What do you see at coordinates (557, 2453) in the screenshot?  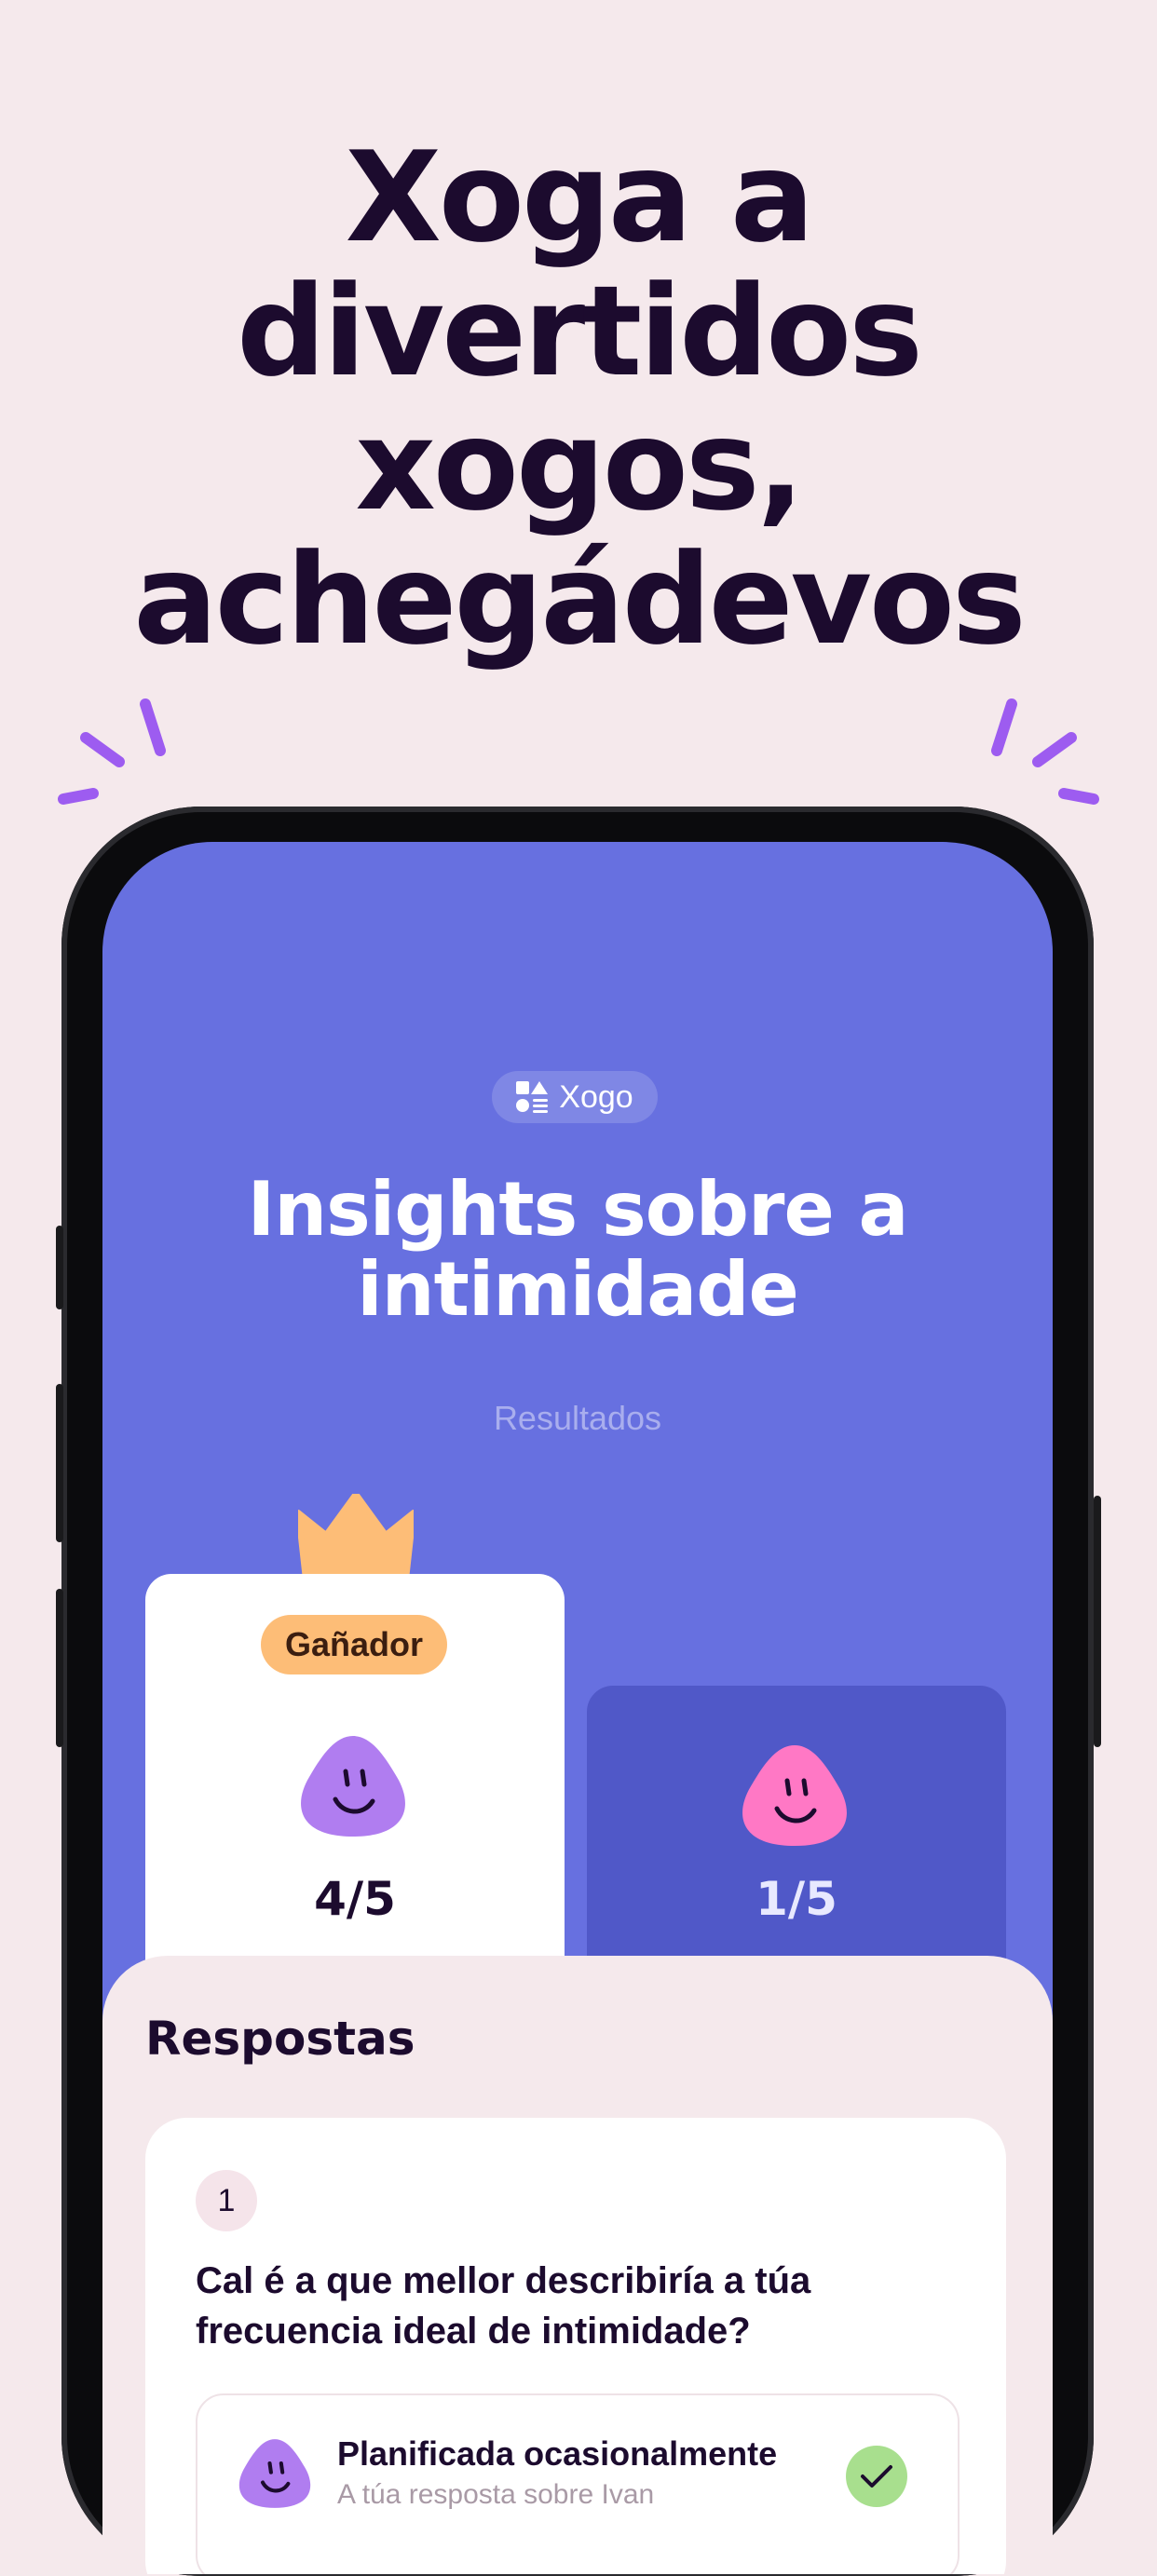 I see `answer-title: Planificada ocasionalmente` at bounding box center [557, 2453].